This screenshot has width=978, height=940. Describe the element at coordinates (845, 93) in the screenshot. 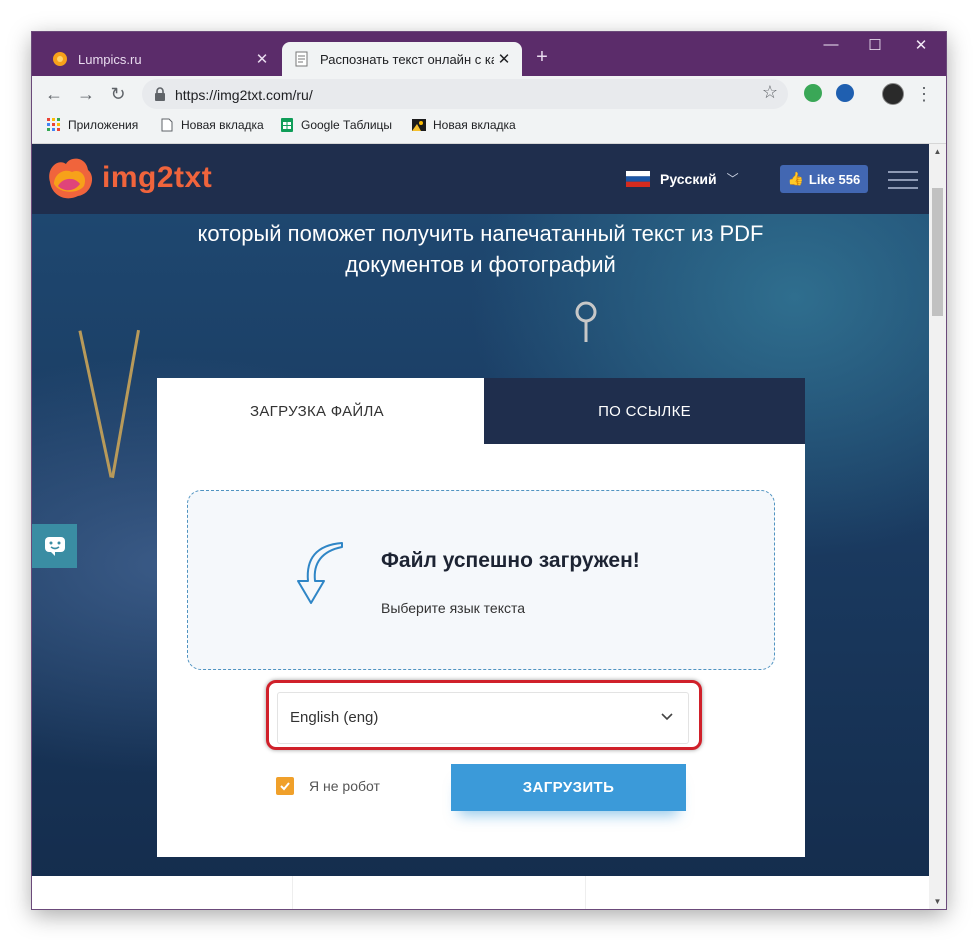

I see `extension-globe-icon` at that location.